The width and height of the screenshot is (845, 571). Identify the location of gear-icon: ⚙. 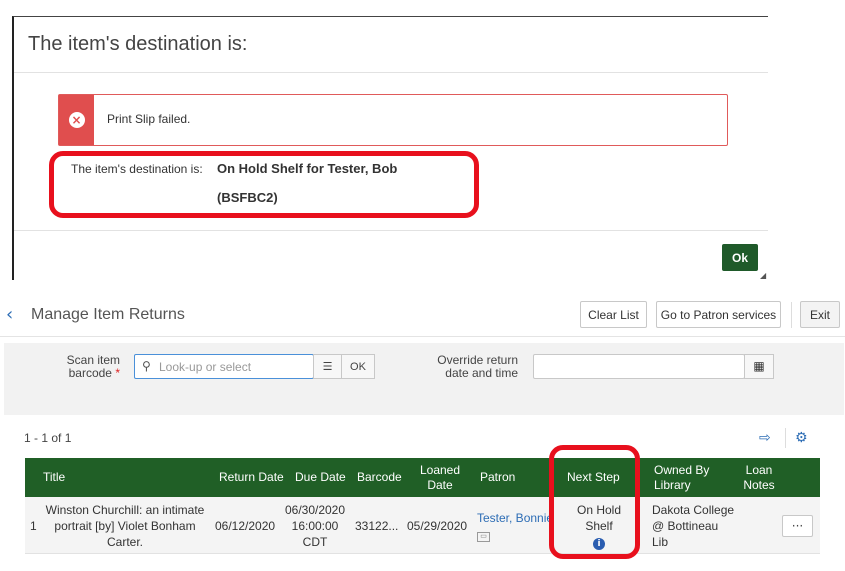
(801, 438).